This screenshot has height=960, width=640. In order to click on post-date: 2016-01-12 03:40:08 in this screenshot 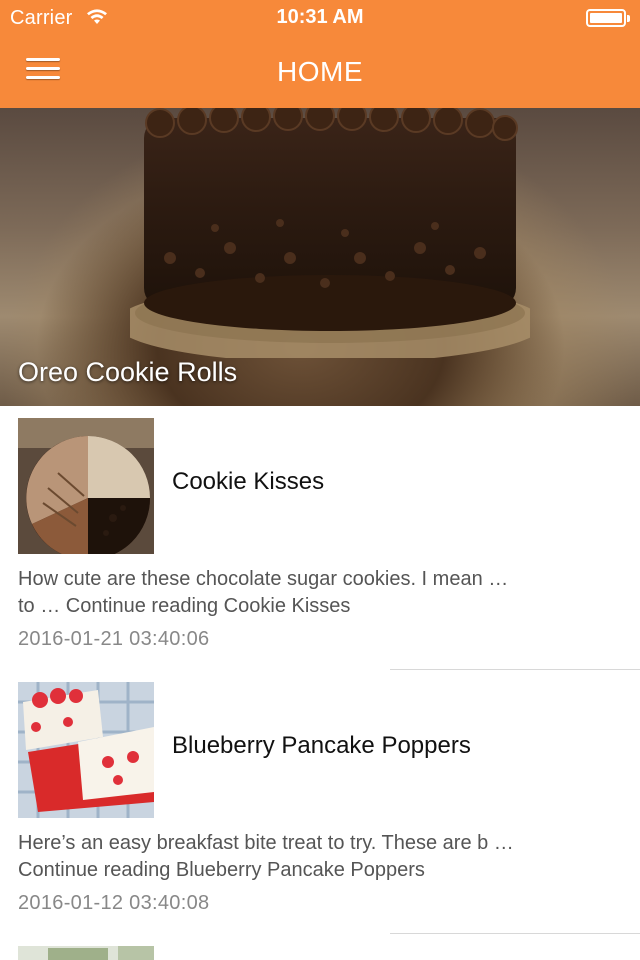, I will do `click(114, 903)`.